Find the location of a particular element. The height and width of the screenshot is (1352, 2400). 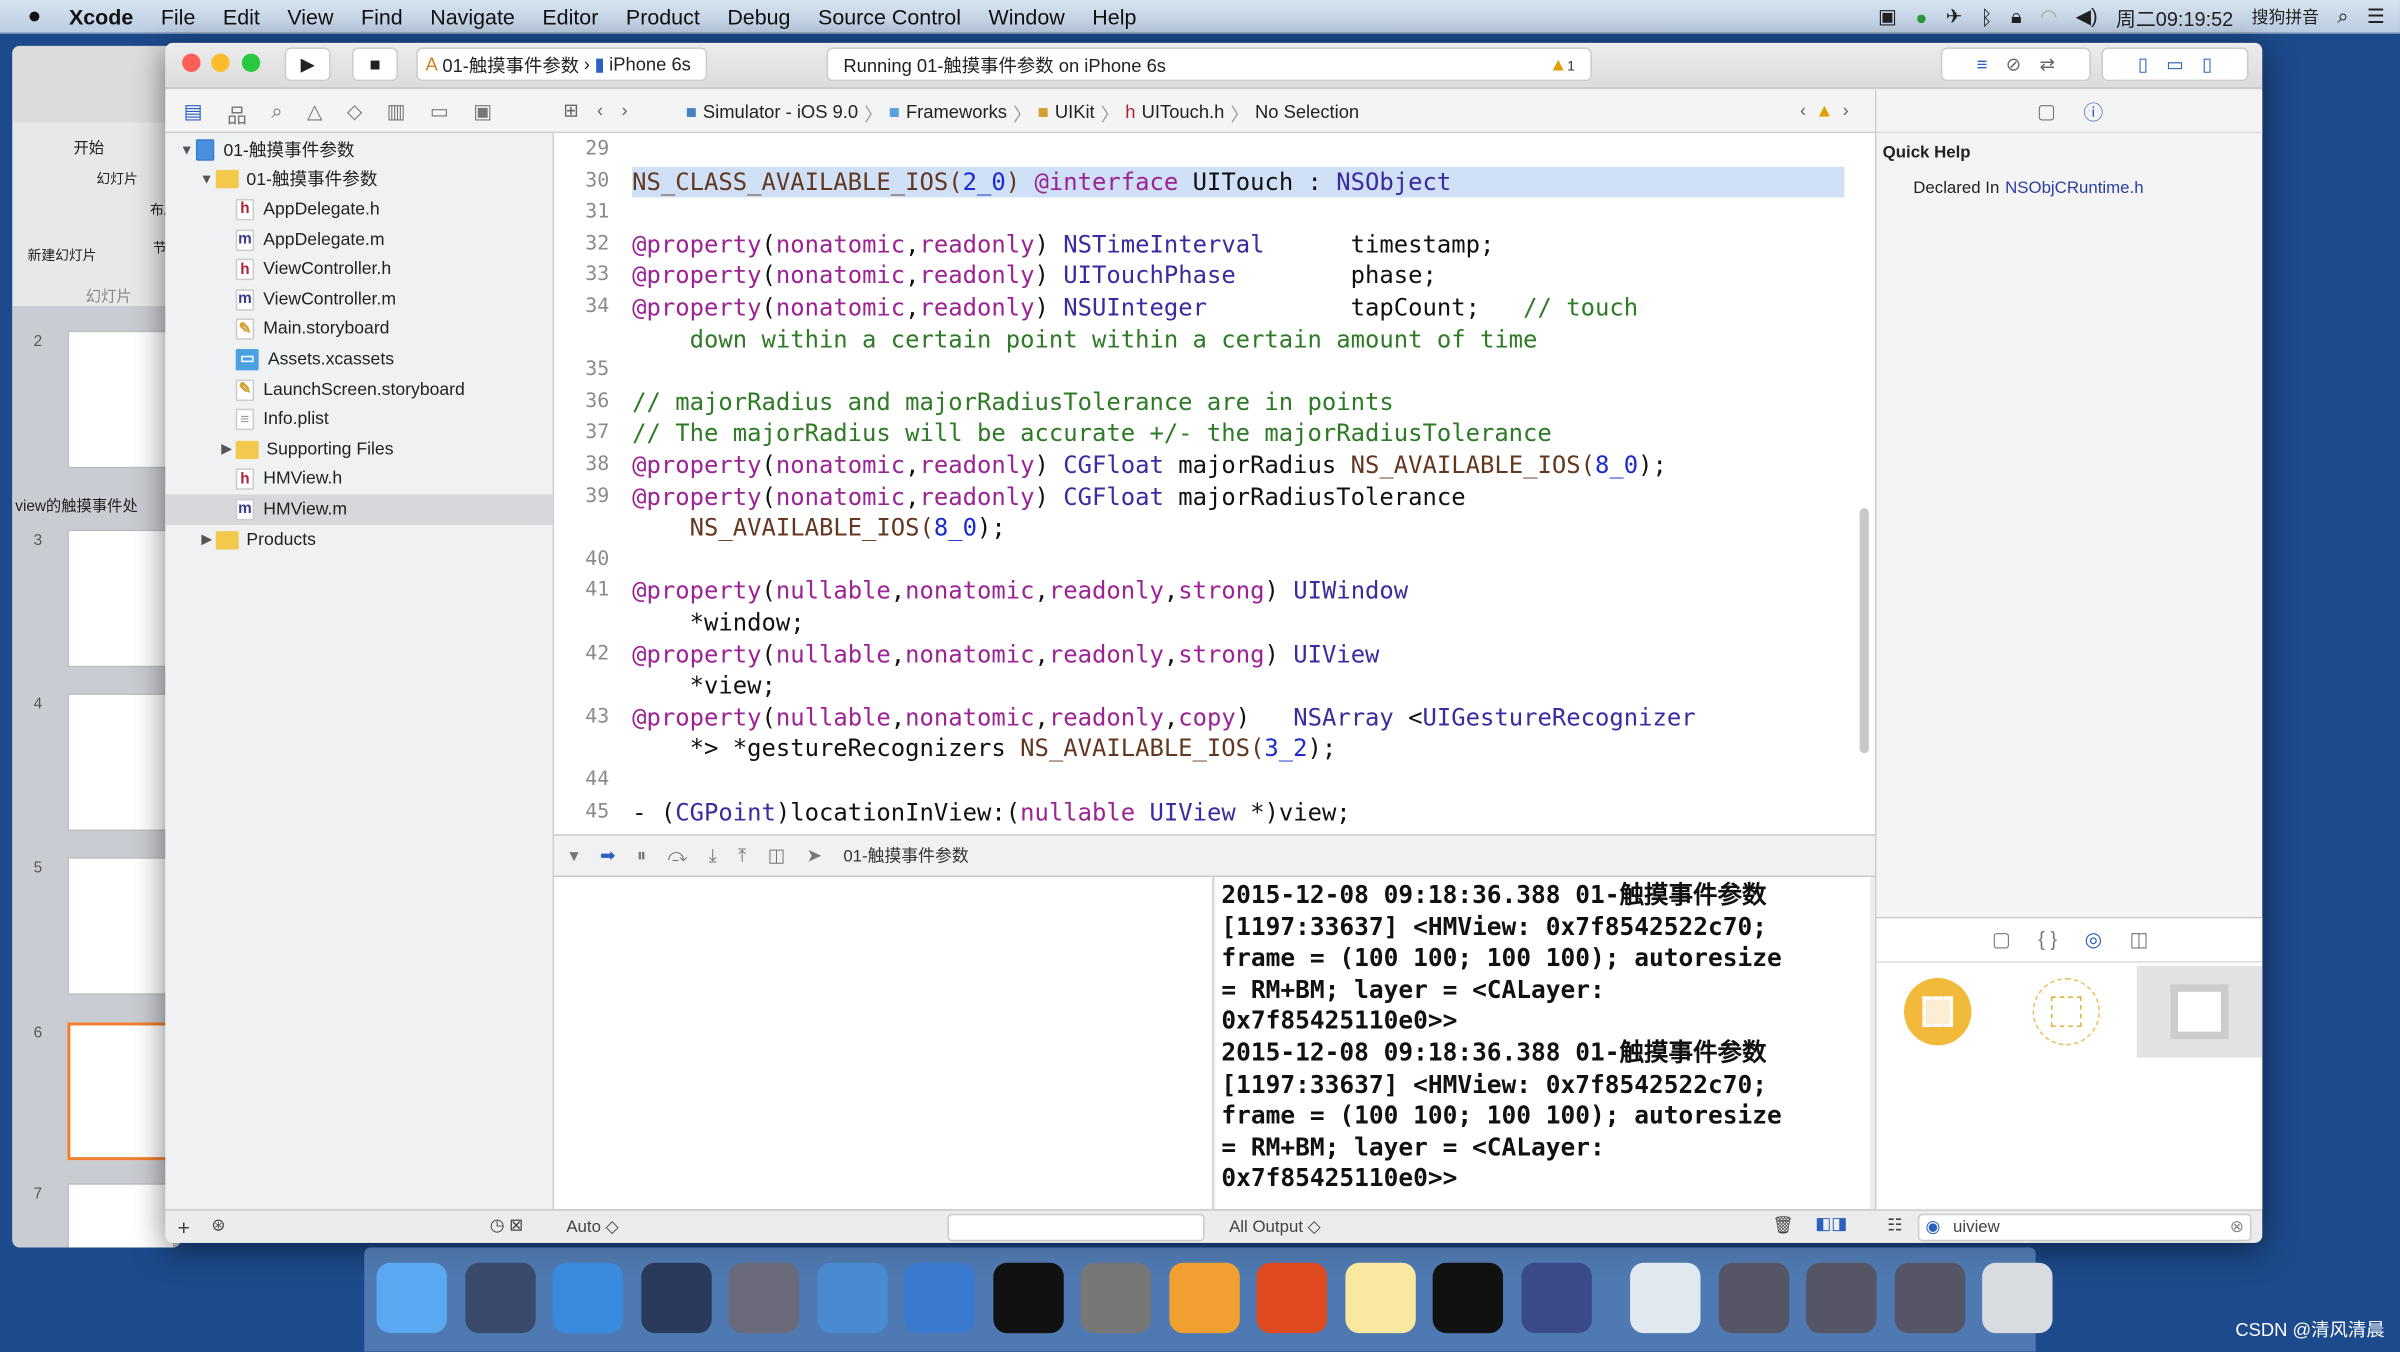

powerpoint-icon is located at coordinates (1292, 1298).